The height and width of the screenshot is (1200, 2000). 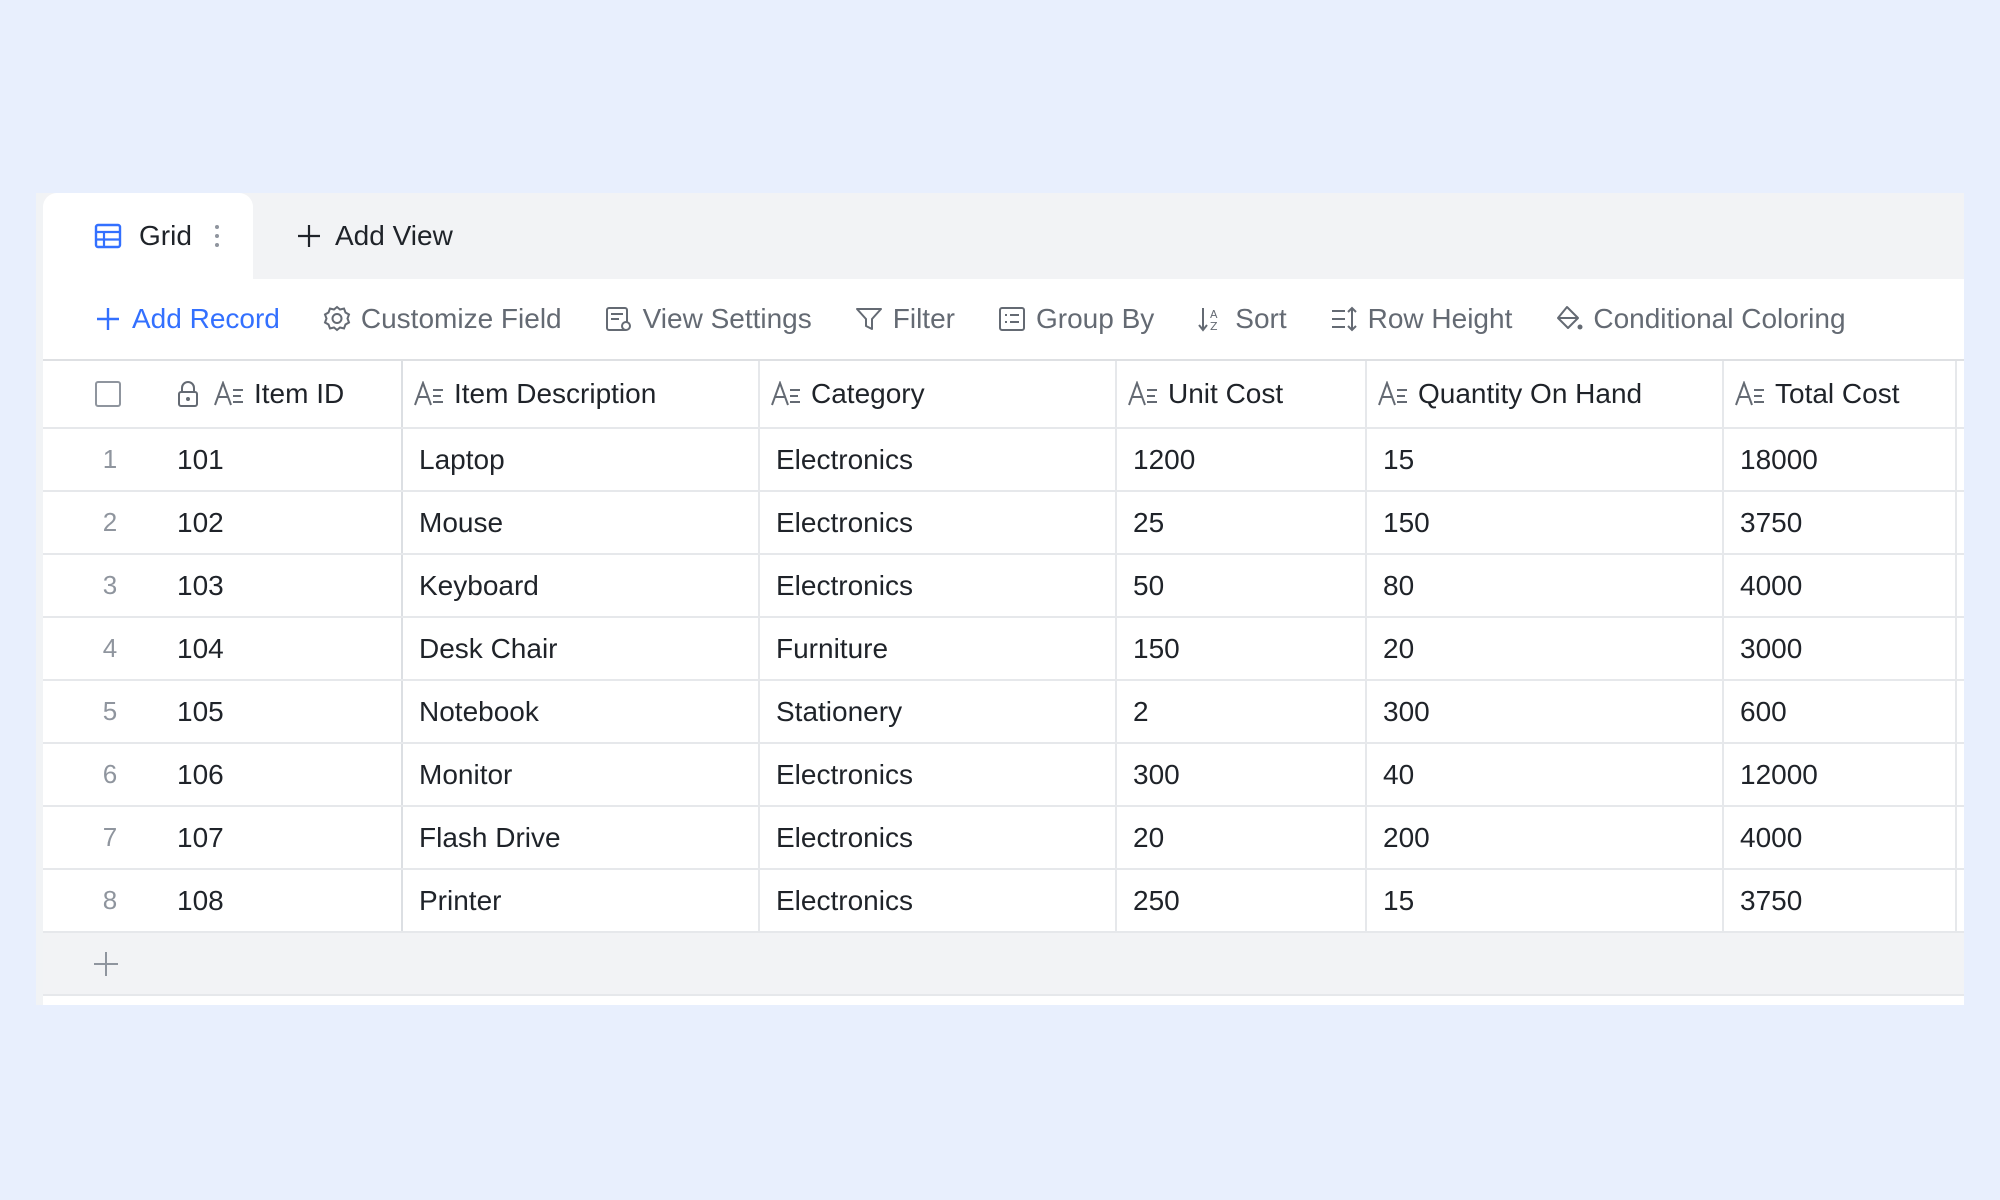 I want to click on header-cell-overflow, so click(x=1960, y=394).